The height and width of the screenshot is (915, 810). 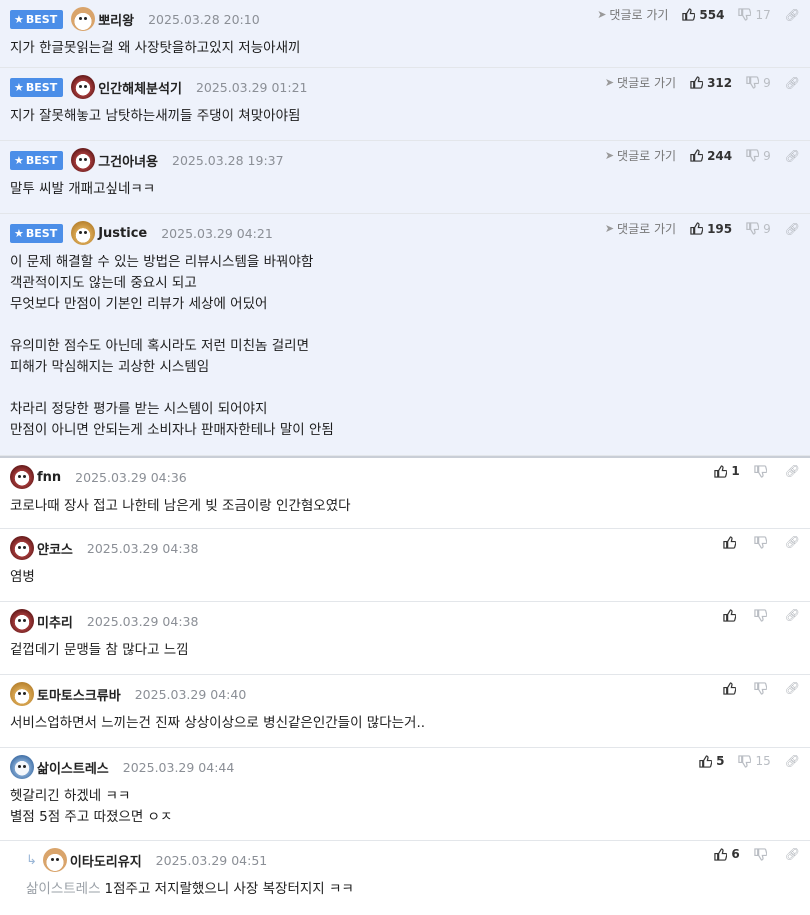 What do you see at coordinates (131, 477) in the screenshot?
I see `comment-date: 2025.03.29 04:36` at bounding box center [131, 477].